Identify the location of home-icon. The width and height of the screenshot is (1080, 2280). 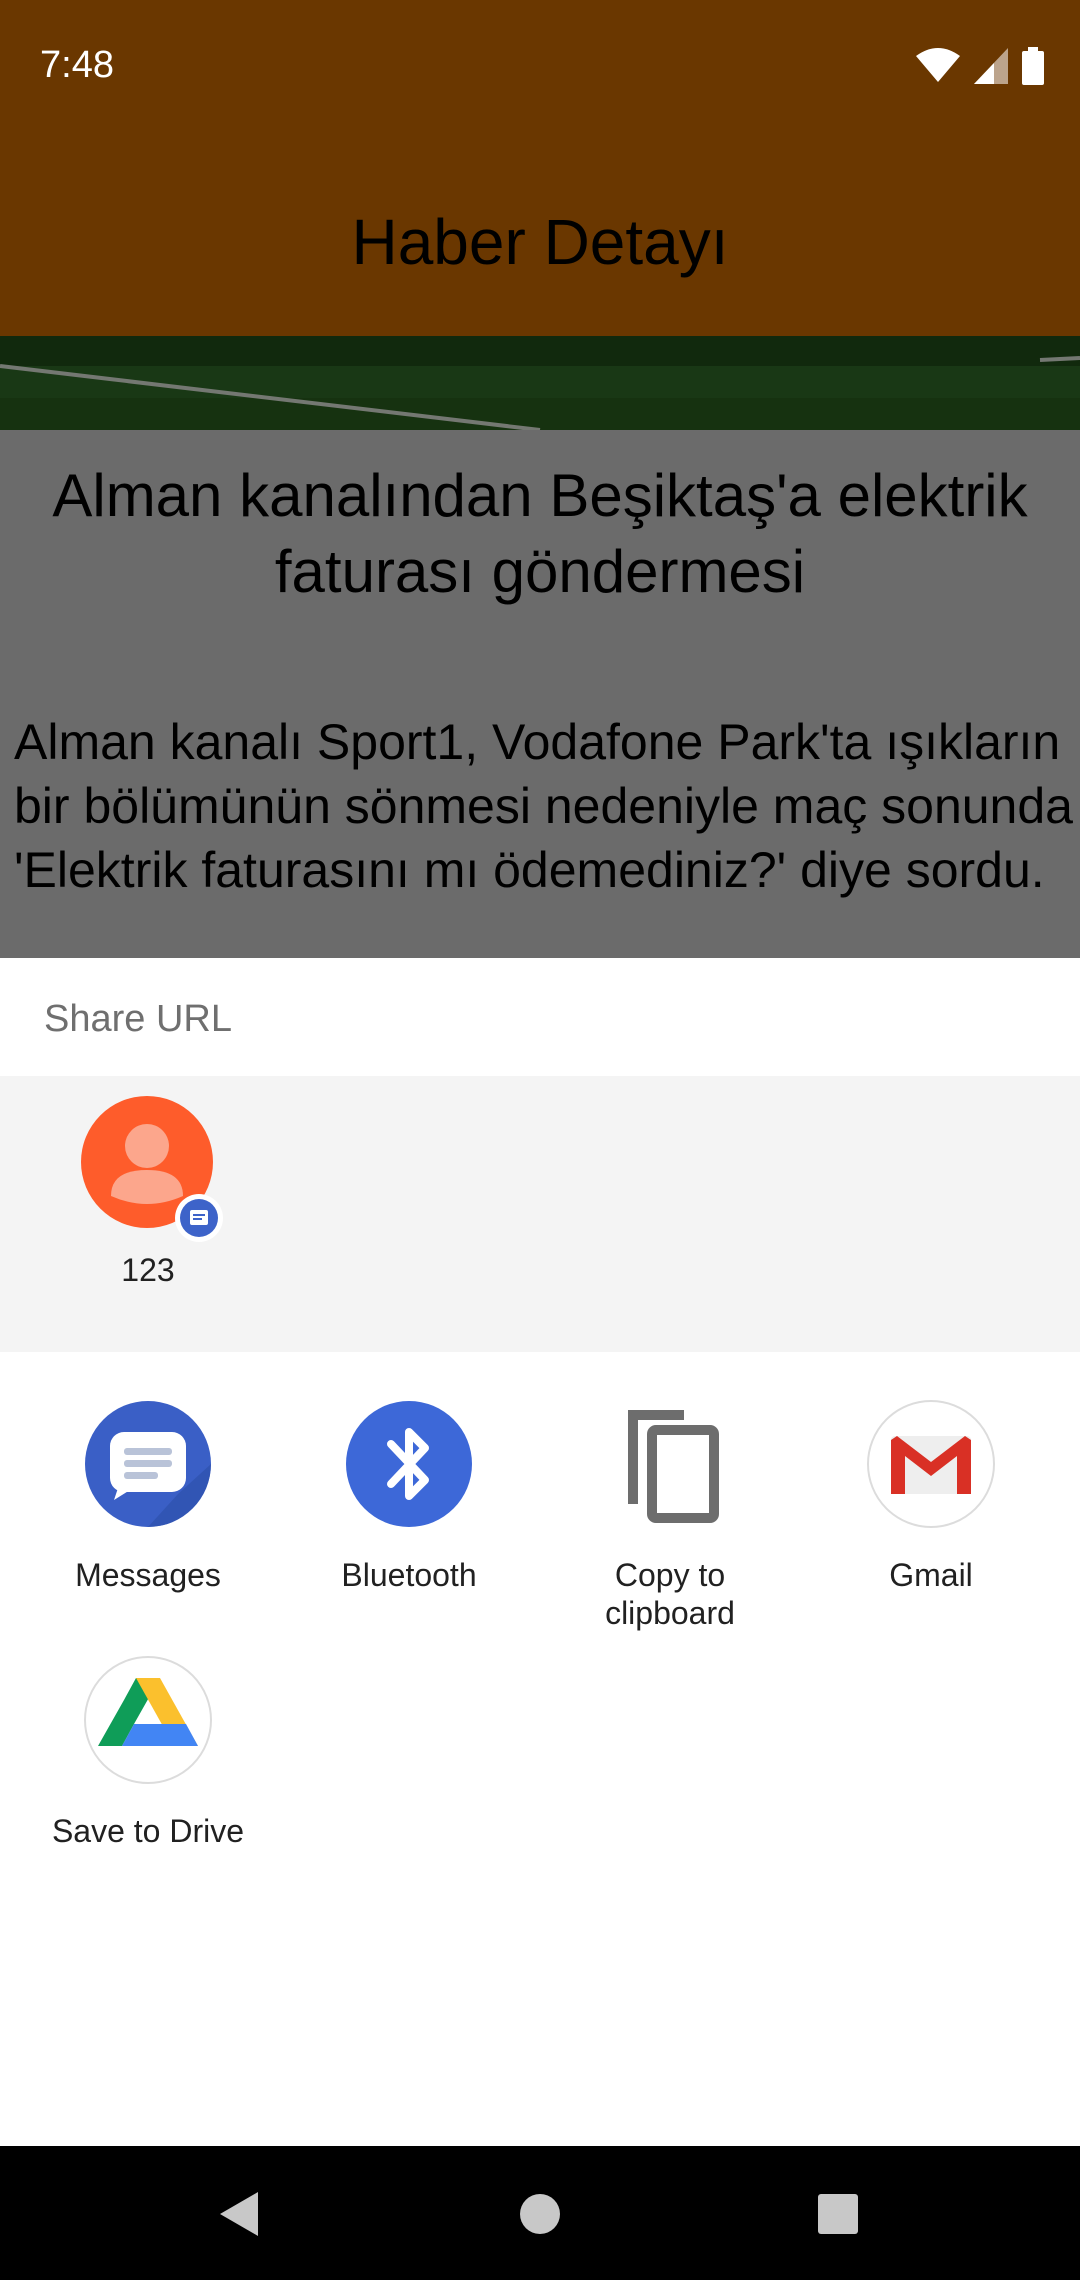
(540, 2214).